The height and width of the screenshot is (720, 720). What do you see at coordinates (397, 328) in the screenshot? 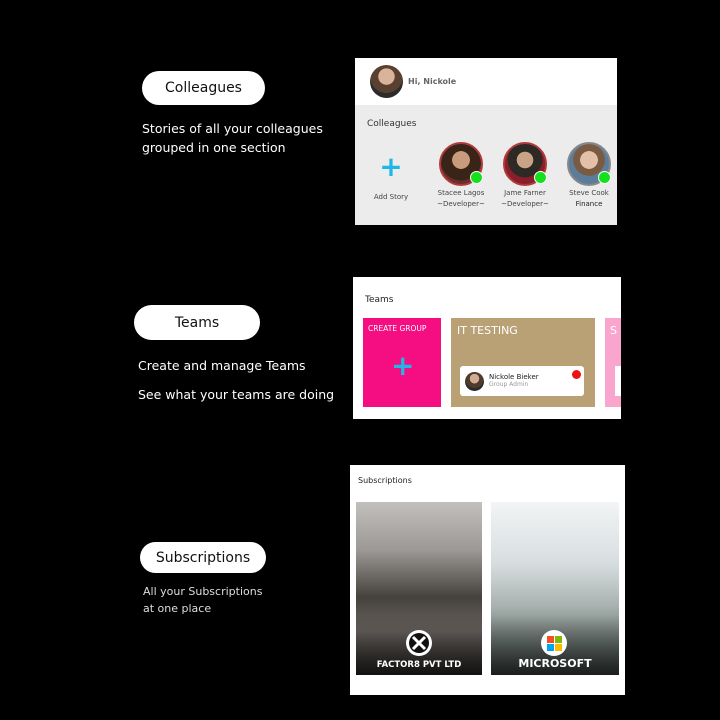
I see `create-group-label: CREATE GROUP` at bounding box center [397, 328].